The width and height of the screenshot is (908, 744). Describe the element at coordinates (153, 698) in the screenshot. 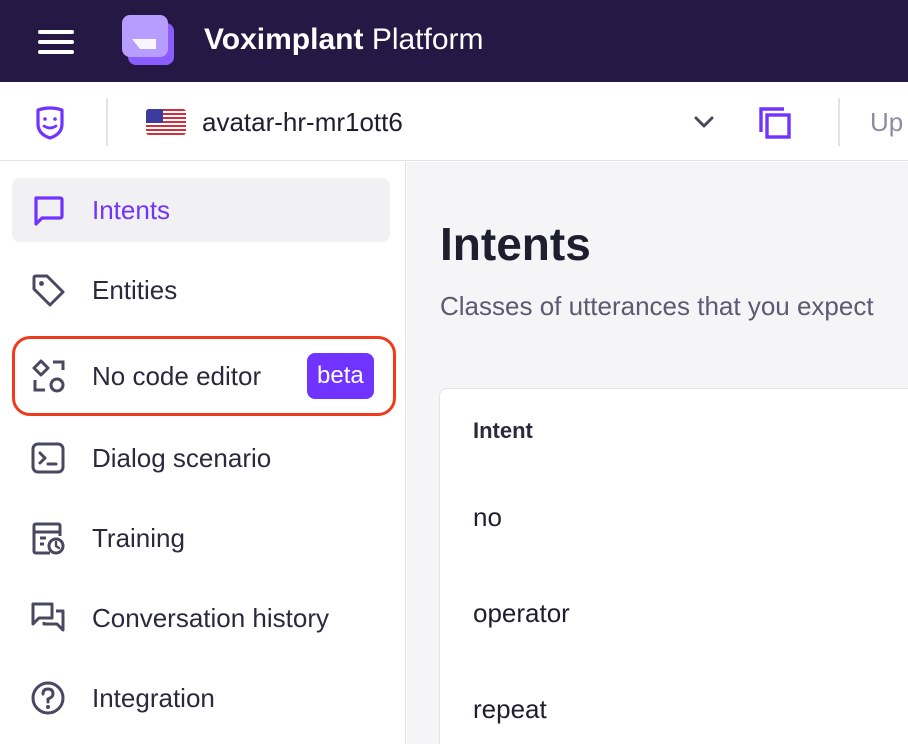

I see `sidebar-item-label: Integration` at that location.